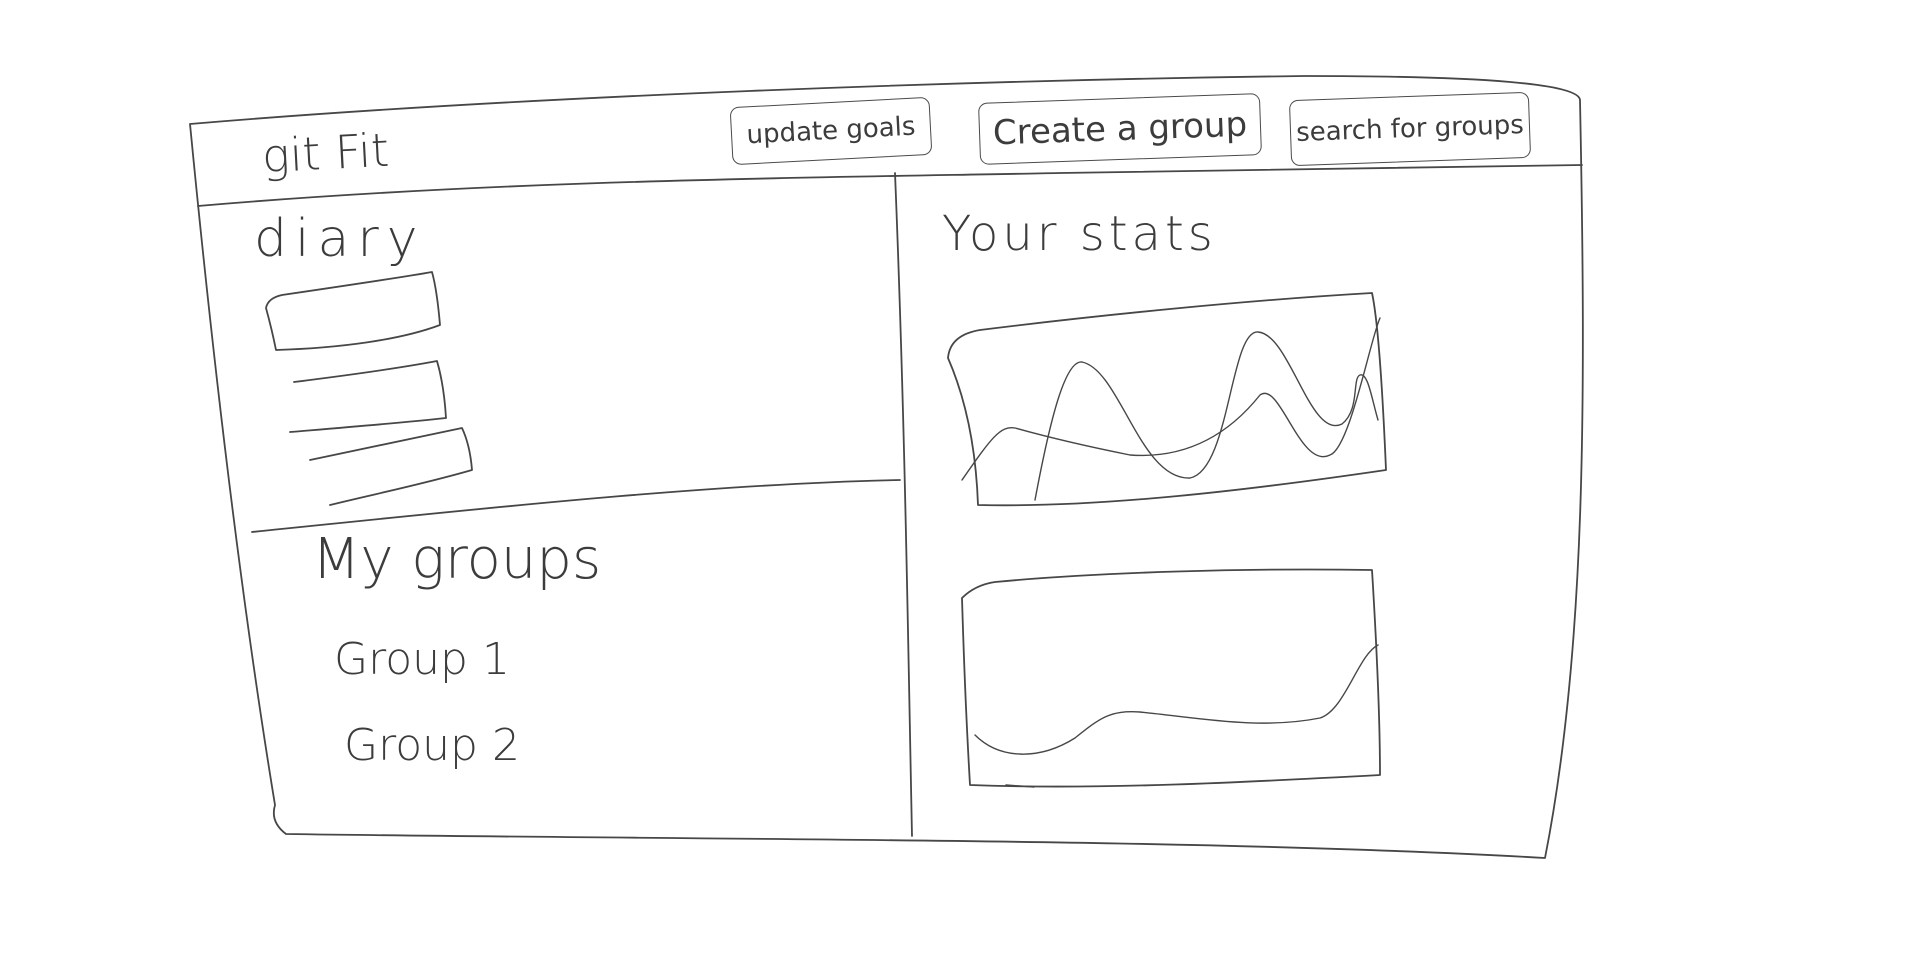 This screenshot has height=972, width=1920. I want to click on group-link: Group 2, so click(432, 746).